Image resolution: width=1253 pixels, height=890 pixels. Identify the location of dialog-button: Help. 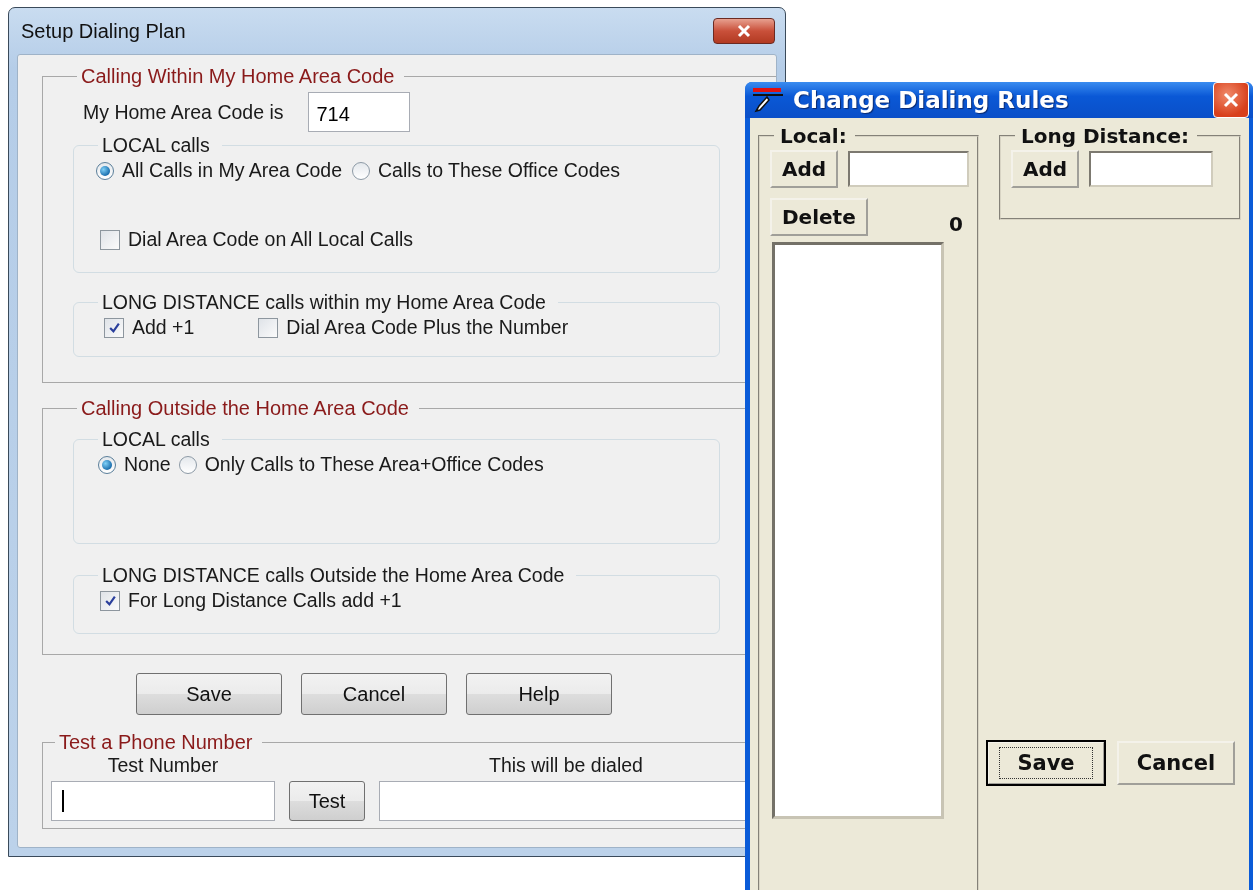
(539, 694).